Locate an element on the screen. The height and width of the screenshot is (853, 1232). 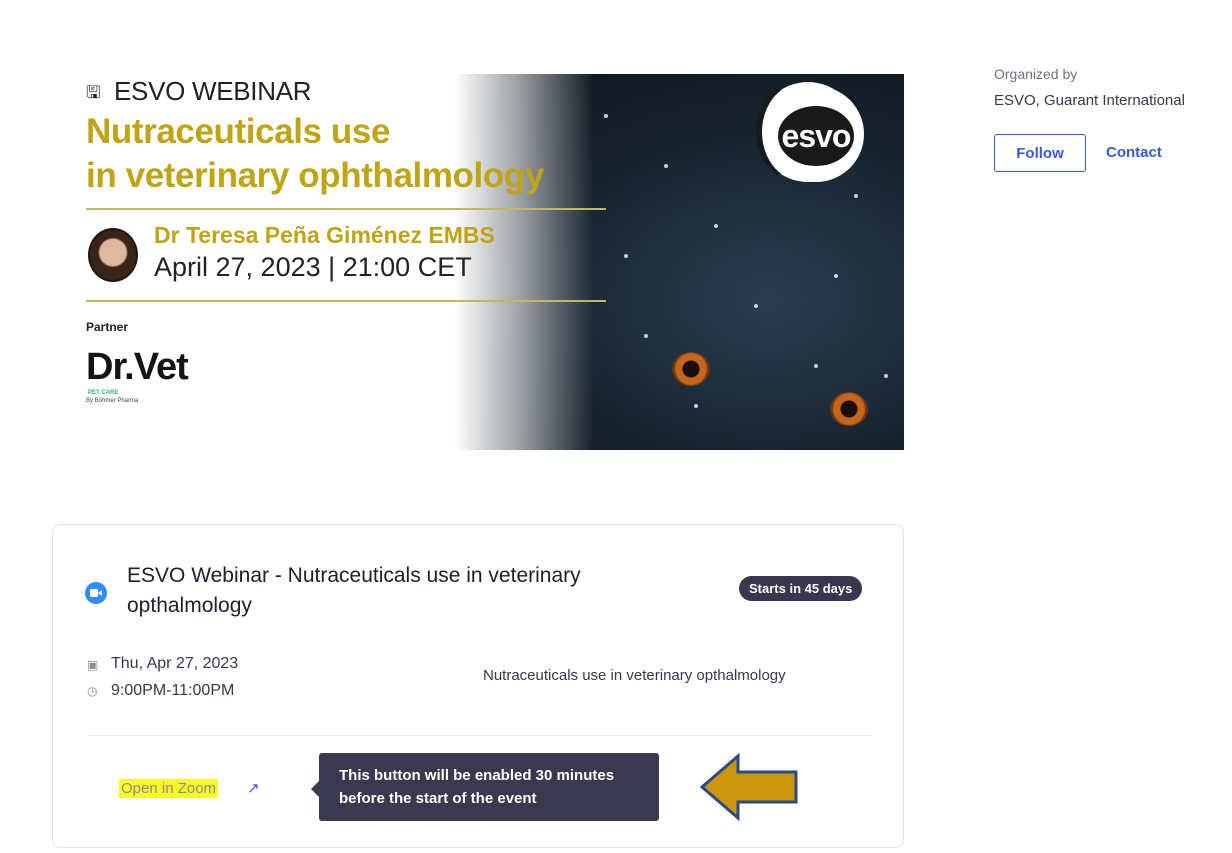
speaker-avatar is located at coordinates (113, 255).